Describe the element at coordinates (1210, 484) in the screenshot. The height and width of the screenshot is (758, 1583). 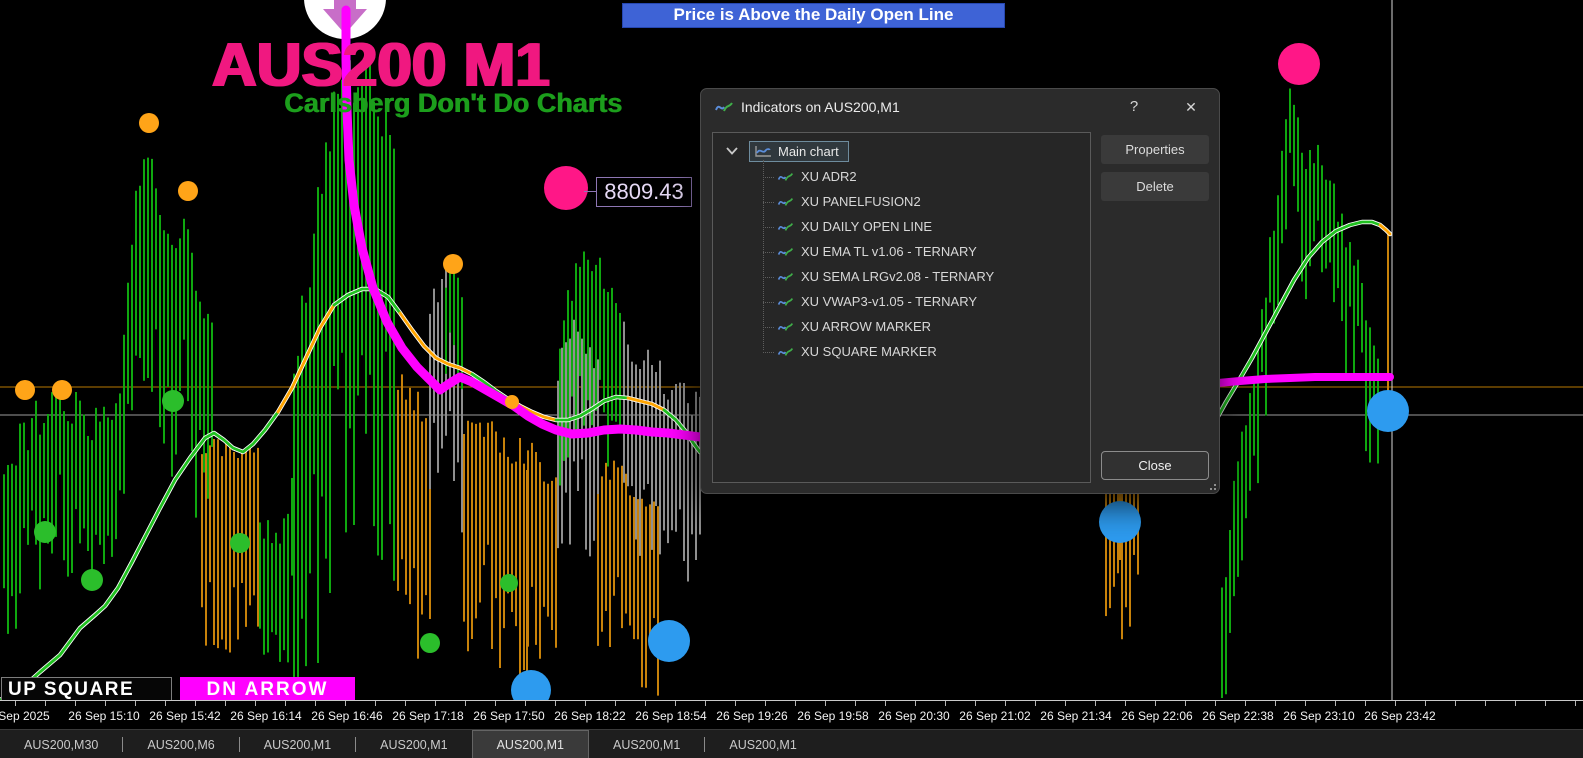
I see `resize-grip-icon` at that location.